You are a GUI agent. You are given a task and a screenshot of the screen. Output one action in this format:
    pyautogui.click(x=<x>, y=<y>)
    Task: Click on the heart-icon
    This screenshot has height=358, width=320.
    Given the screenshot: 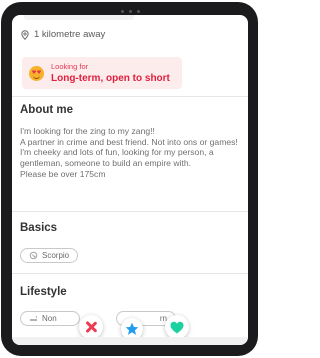 What is the action you would take?
    pyautogui.click(x=177, y=327)
    